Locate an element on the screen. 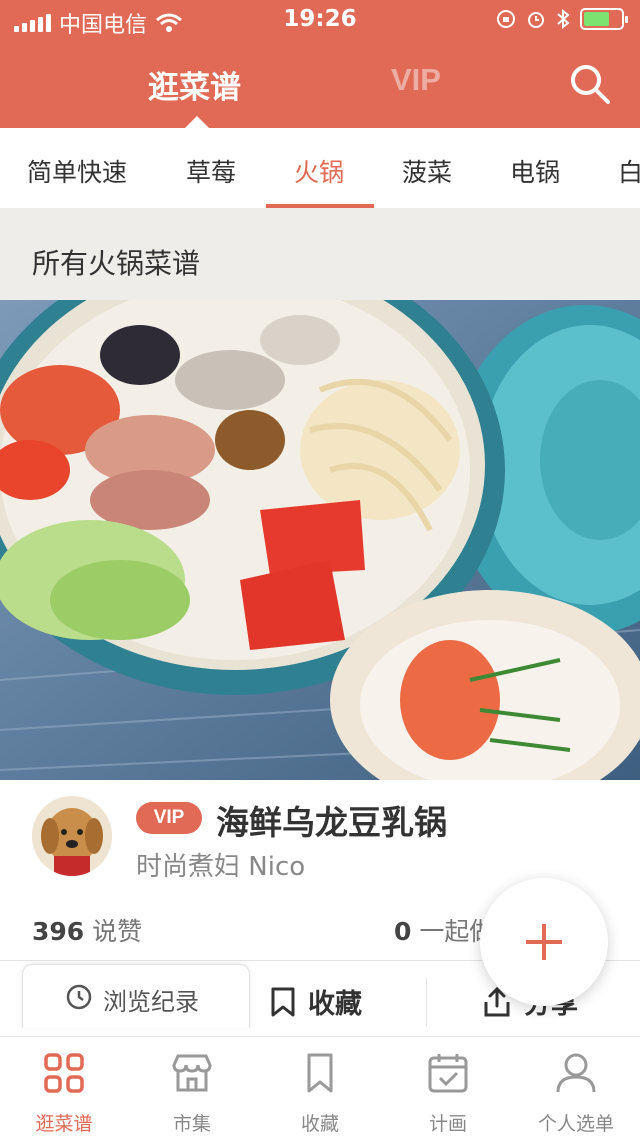 This screenshot has height=1136, width=640. add-fab-button is located at coordinates (544, 942).